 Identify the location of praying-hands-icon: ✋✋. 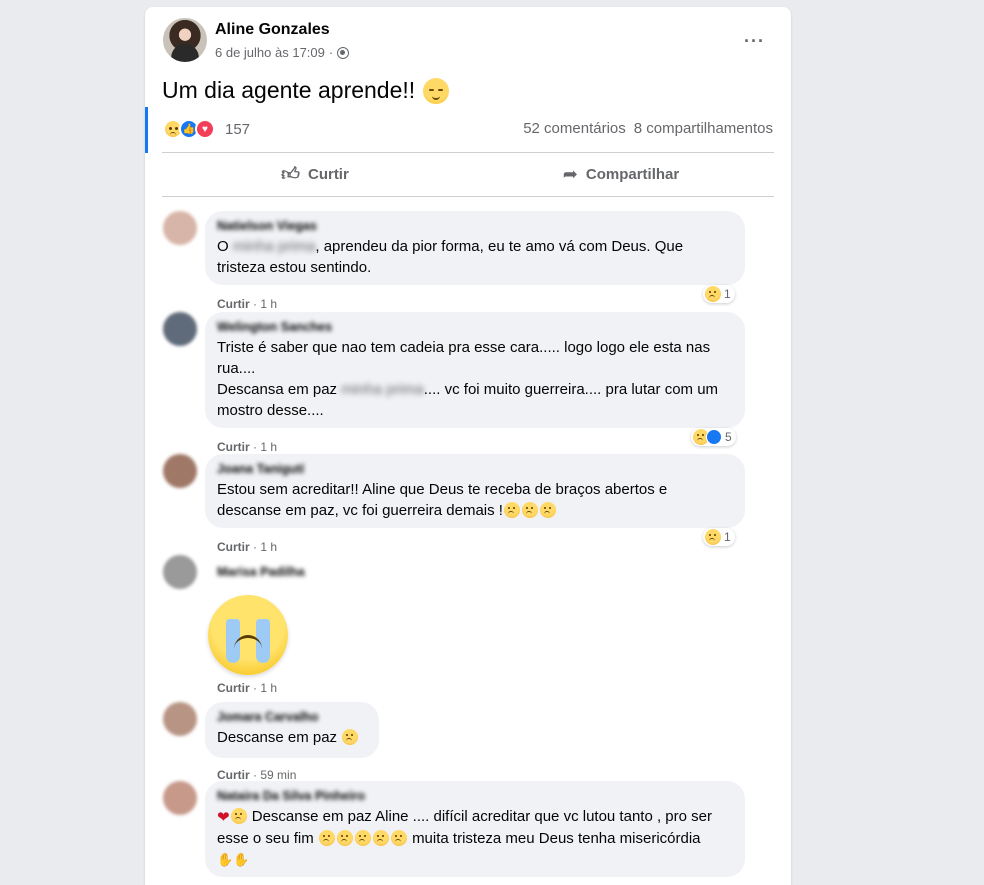
(233, 859).